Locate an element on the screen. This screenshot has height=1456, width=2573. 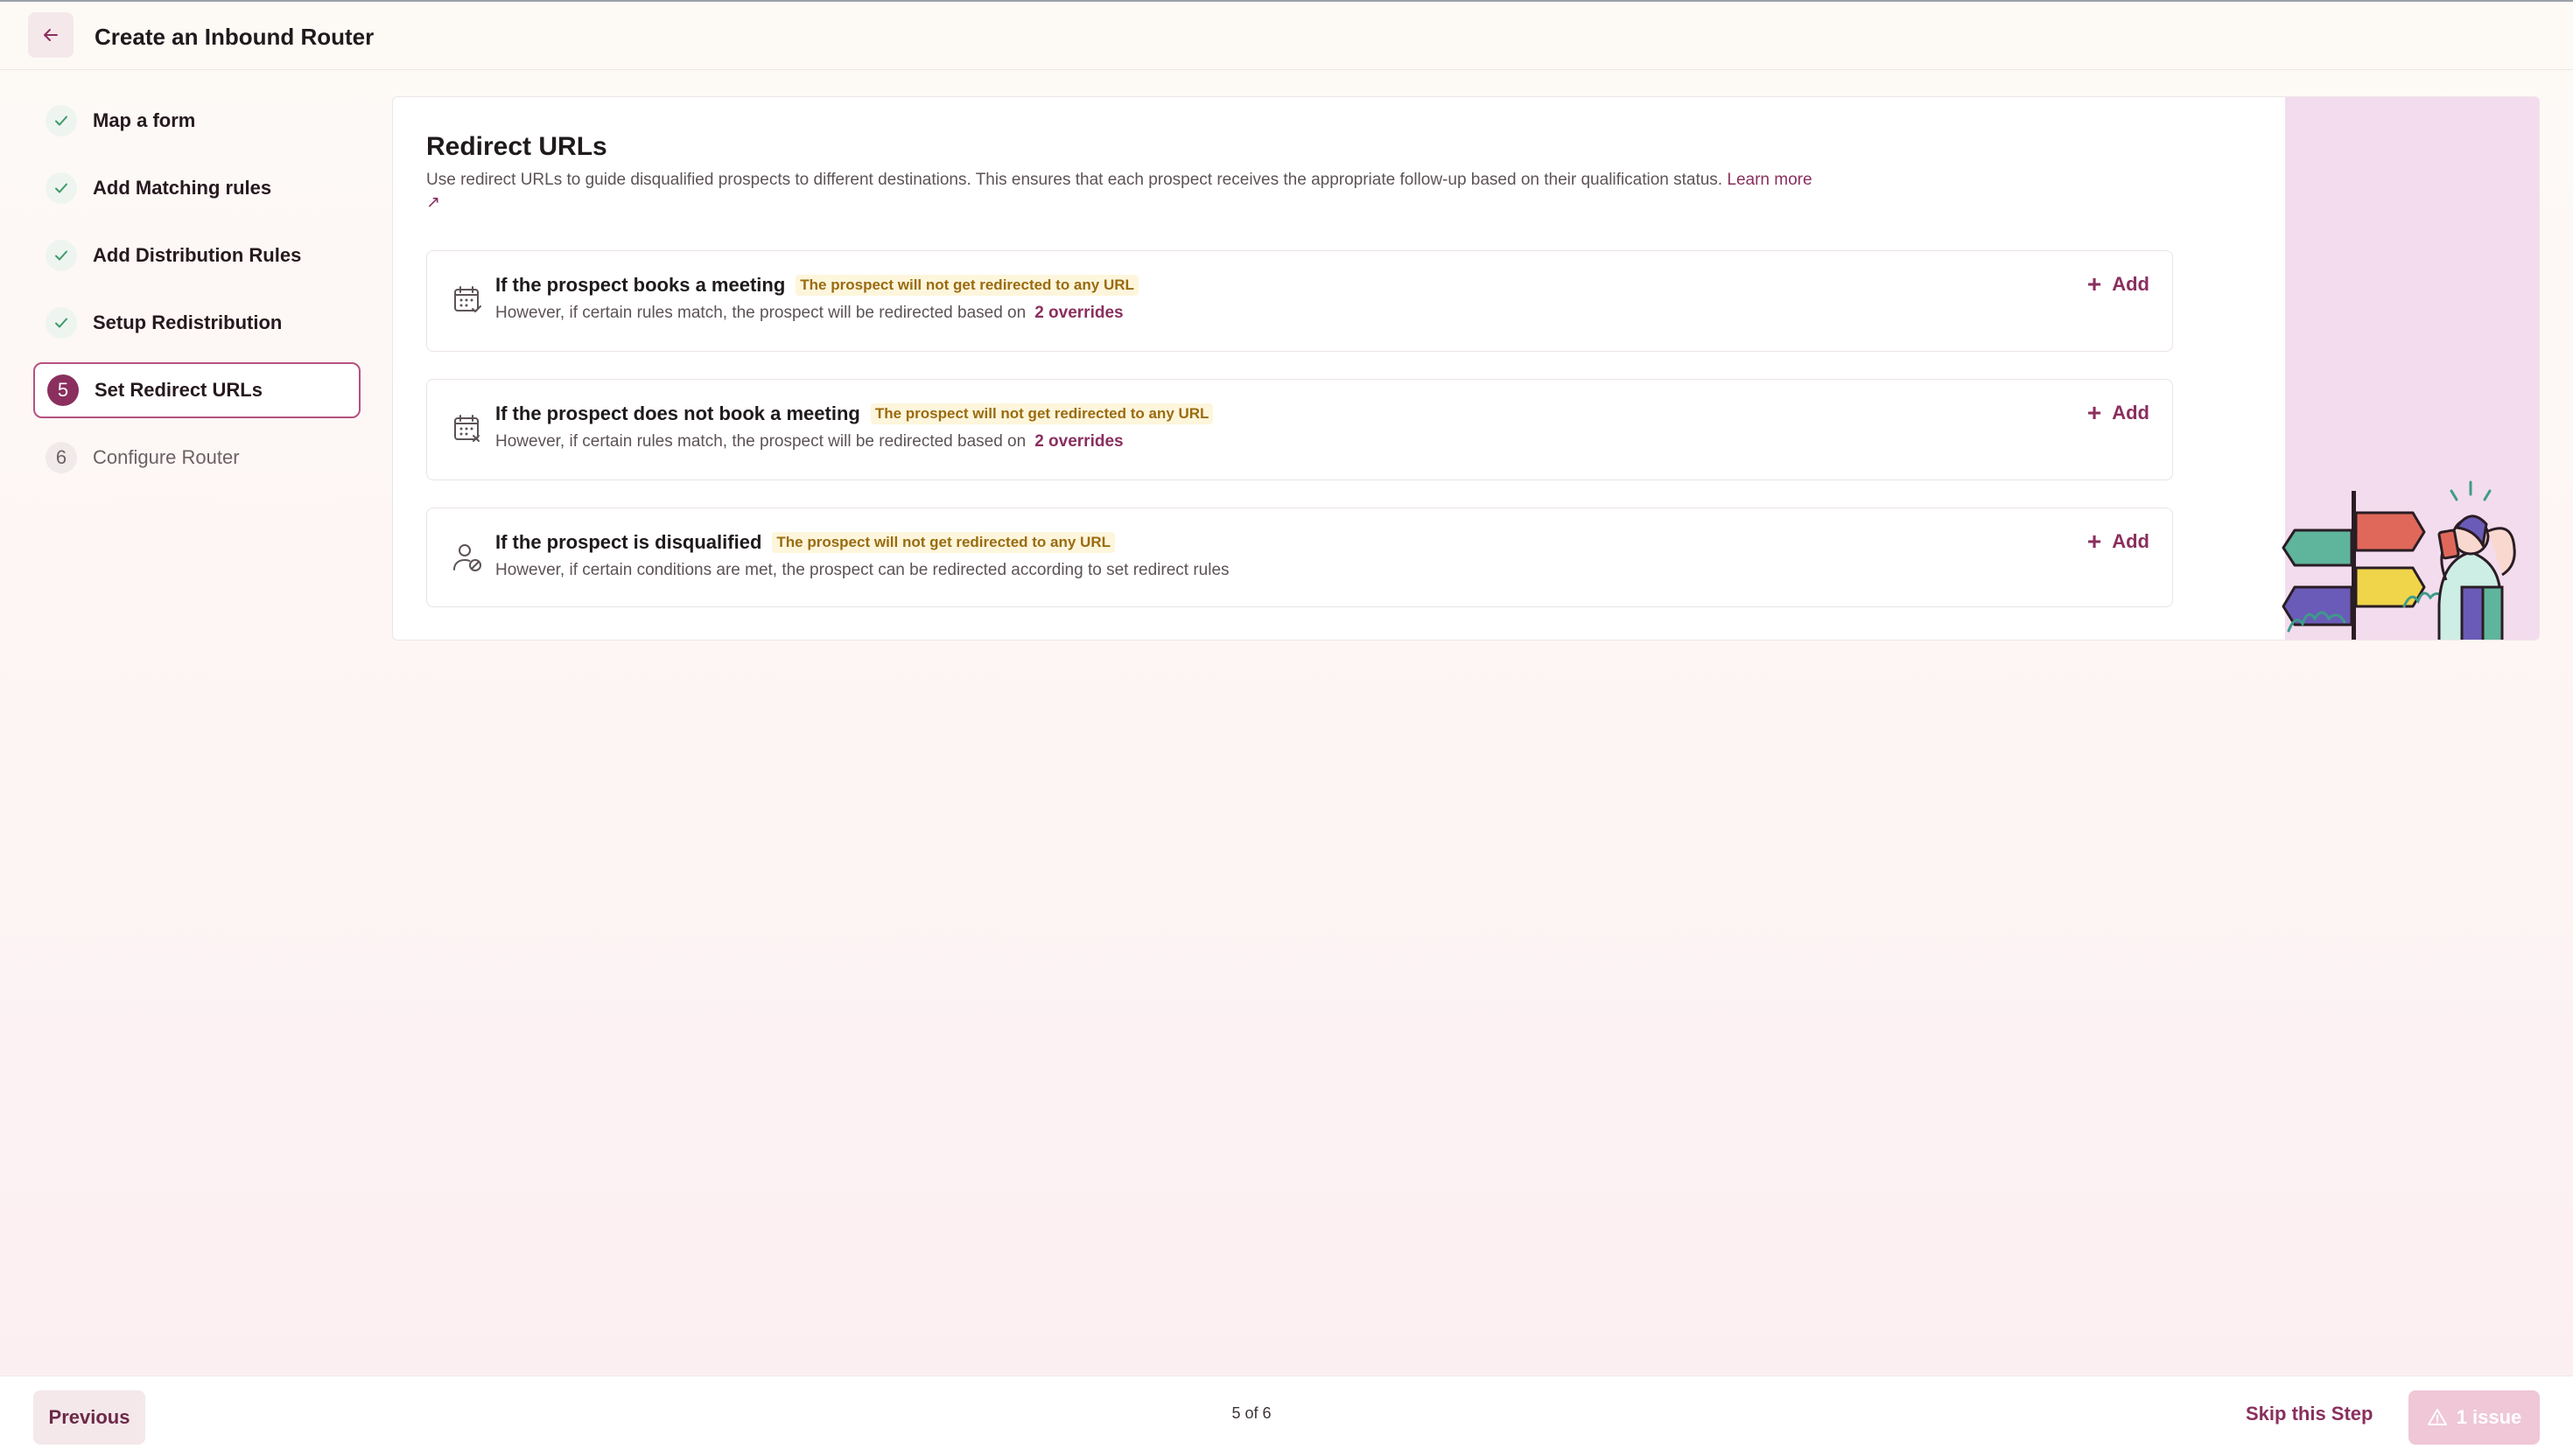
back-button is located at coordinates (51, 35).